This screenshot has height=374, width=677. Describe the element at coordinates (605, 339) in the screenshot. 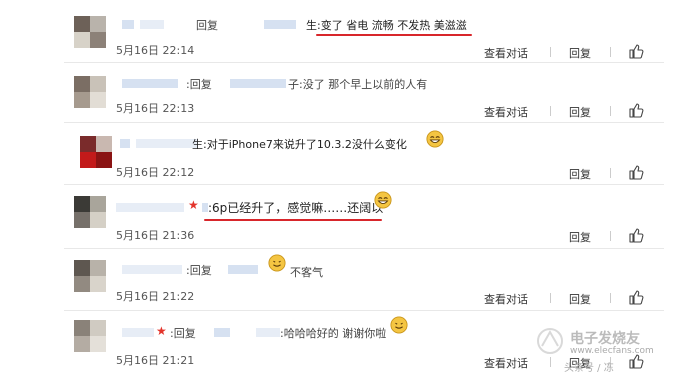

I see `watermark-site-name: 电子发烧友` at that location.